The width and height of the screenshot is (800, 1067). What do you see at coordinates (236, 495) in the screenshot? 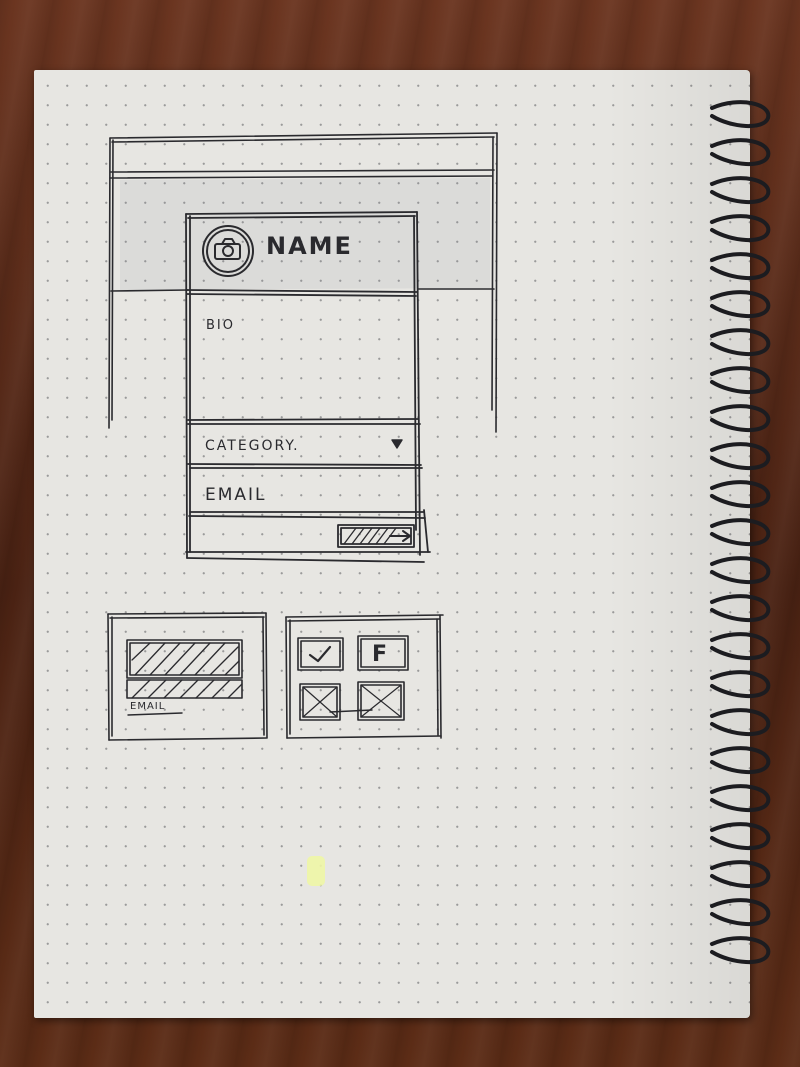
I see `profile-email-label: EMAIL` at bounding box center [236, 495].